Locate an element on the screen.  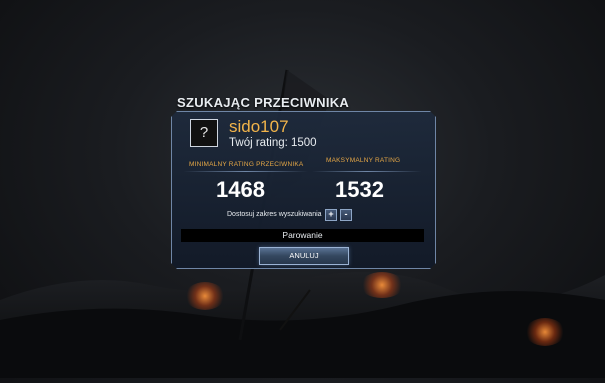
adjust-range-label: Dostosuj zakres wyszukiwania is located at coordinates (274, 214).